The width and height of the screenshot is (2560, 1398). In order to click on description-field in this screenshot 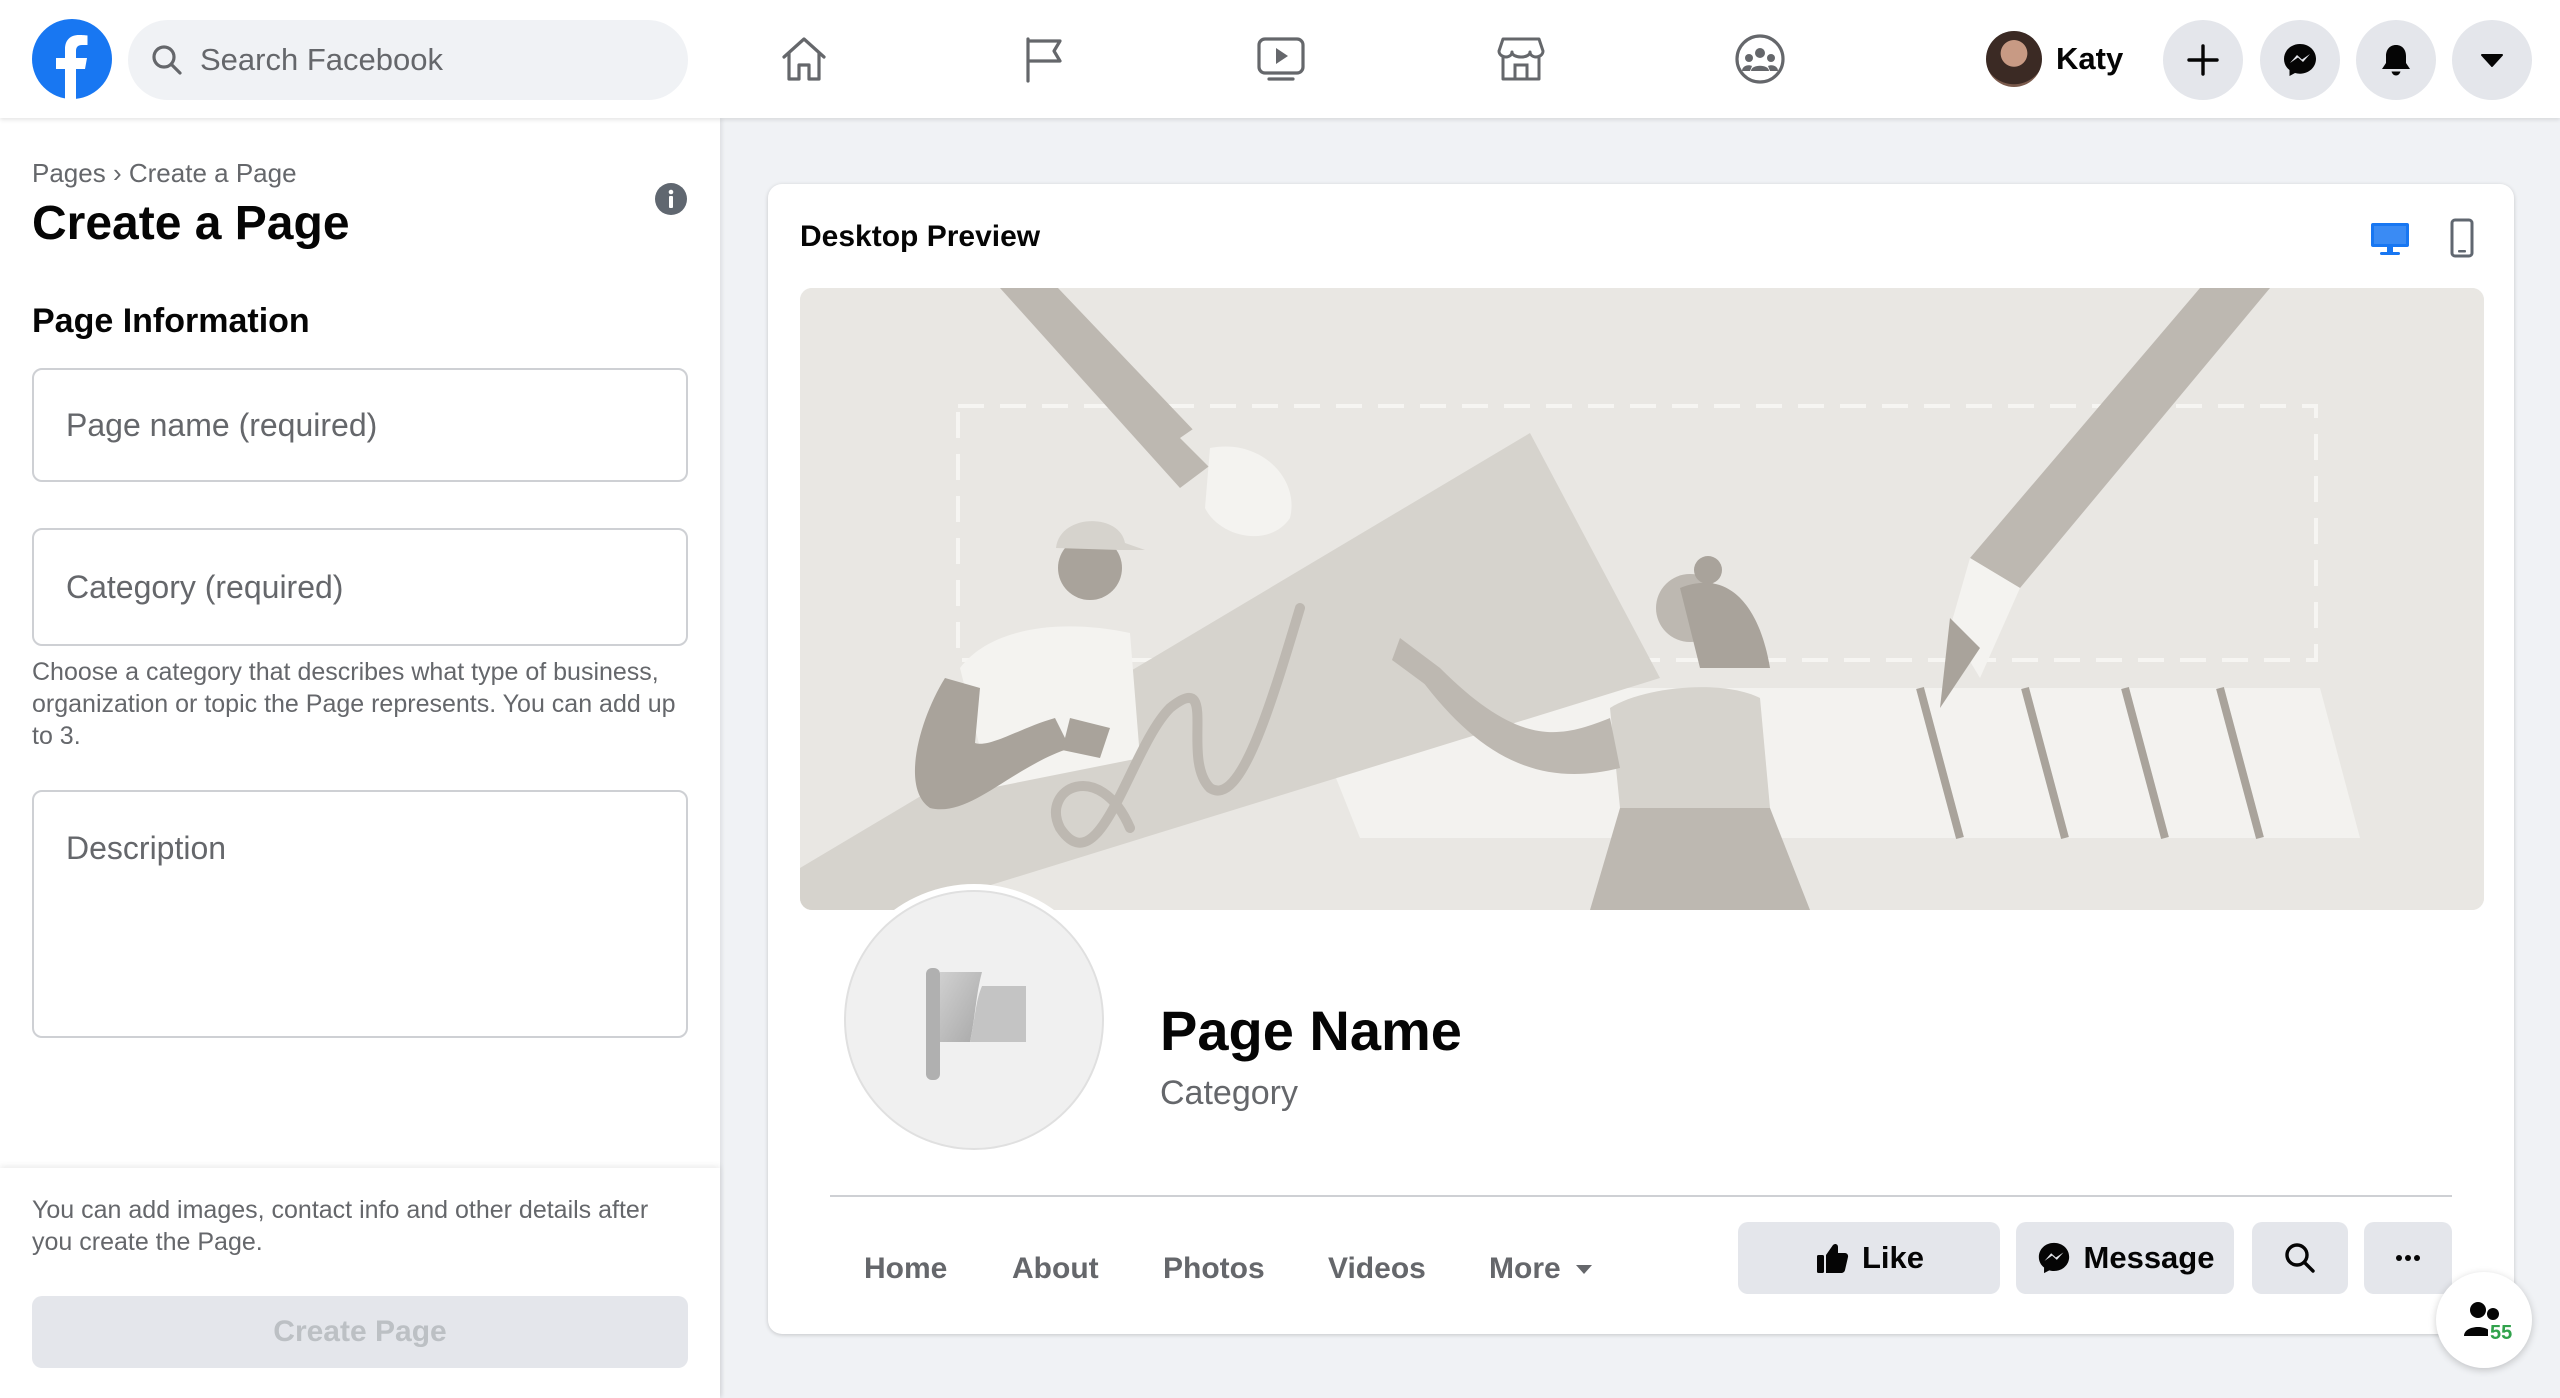, I will do `click(360, 914)`.